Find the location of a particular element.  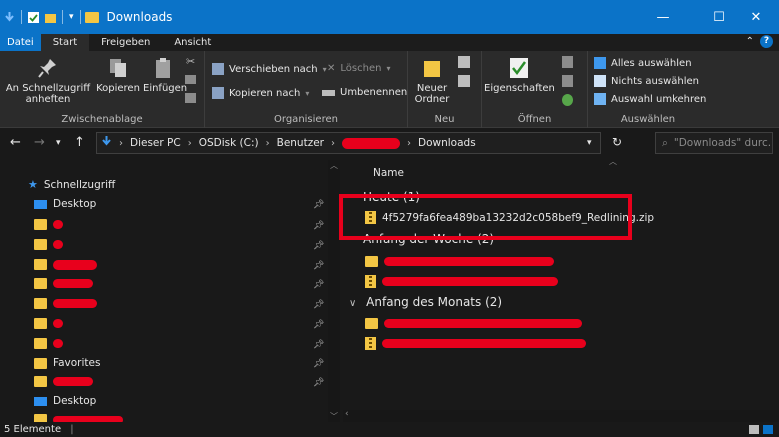

breadcrumb-this-pc: Dieser PC is located at coordinates (155, 143).